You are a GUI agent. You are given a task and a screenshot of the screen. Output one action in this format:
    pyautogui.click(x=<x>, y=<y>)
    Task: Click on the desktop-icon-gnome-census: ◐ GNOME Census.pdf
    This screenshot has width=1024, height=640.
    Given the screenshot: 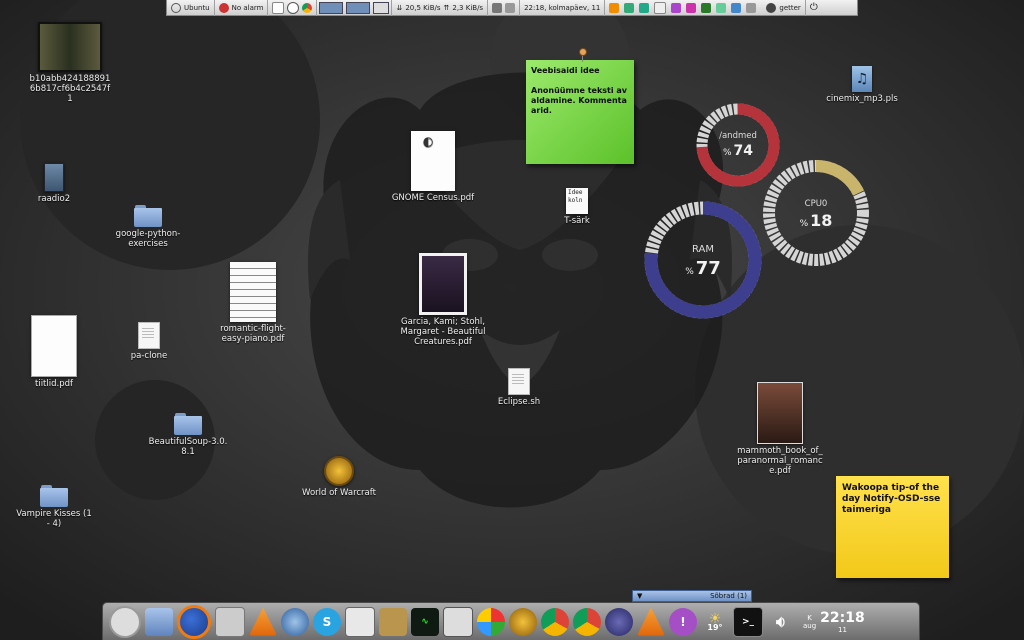 What is the action you would take?
    pyautogui.click(x=433, y=167)
    